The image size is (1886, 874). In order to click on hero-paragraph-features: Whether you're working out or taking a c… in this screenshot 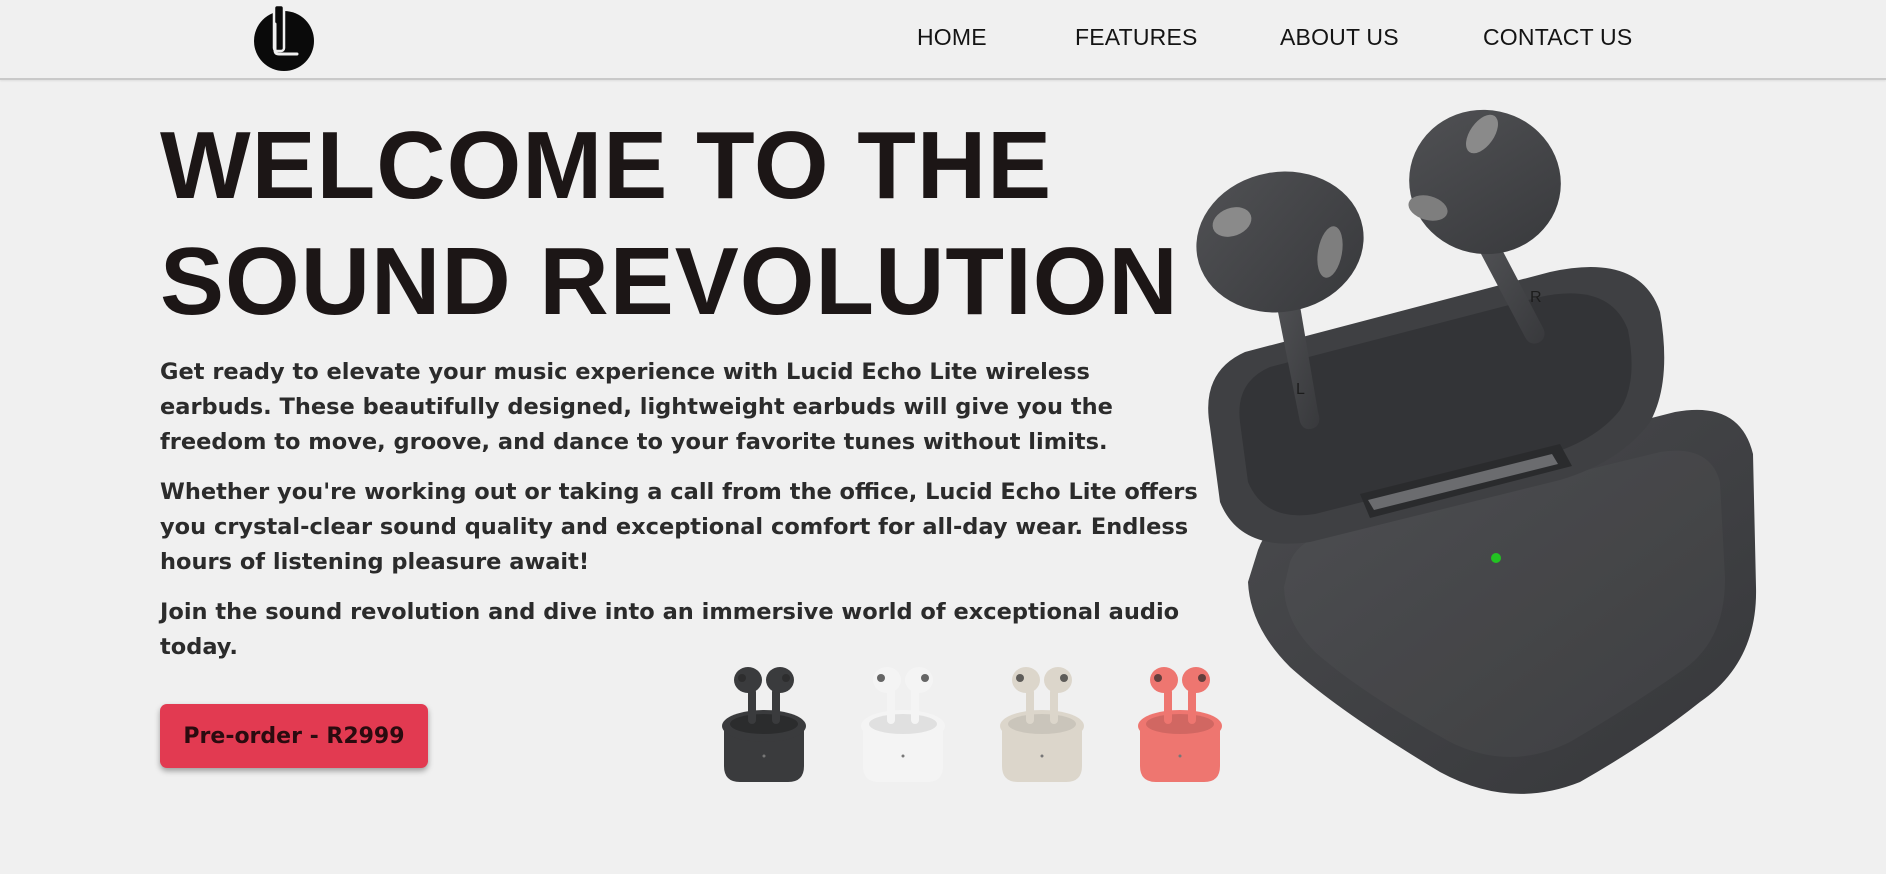, I will do `click(679, 527)`.